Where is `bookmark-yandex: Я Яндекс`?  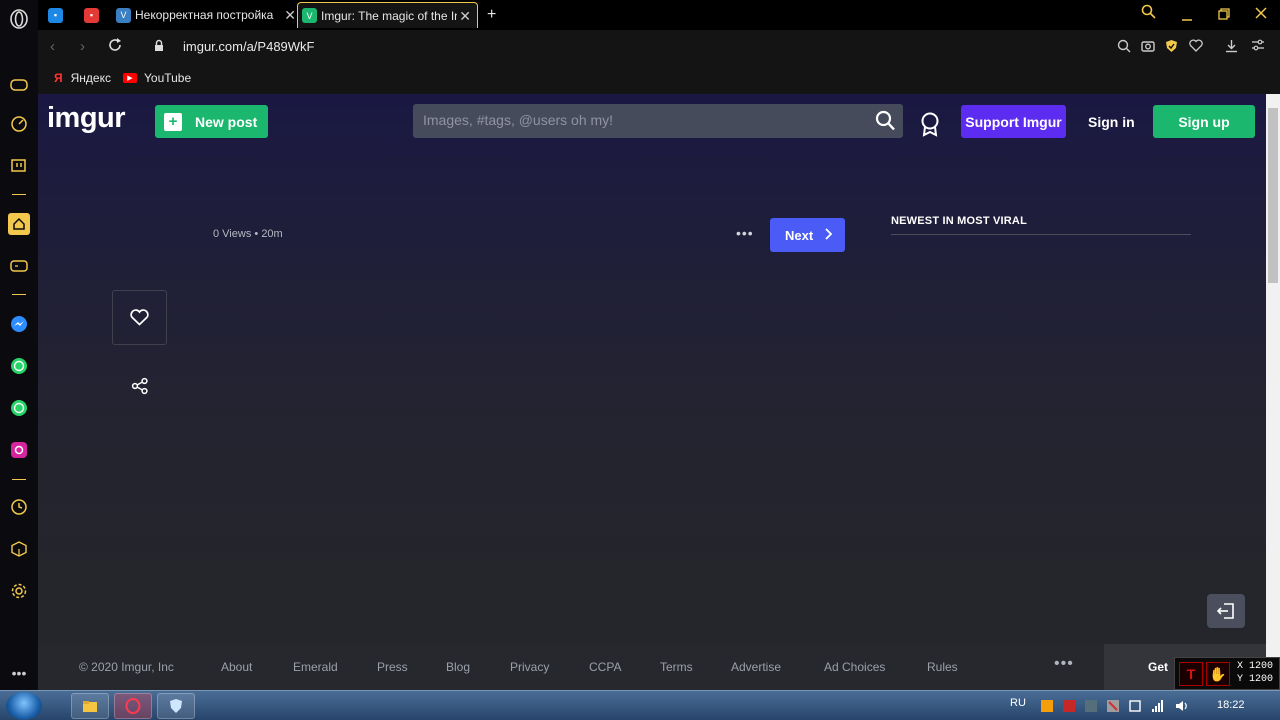 bookmark-yandex: Я Яндекс is located at coordinates (82, 78).